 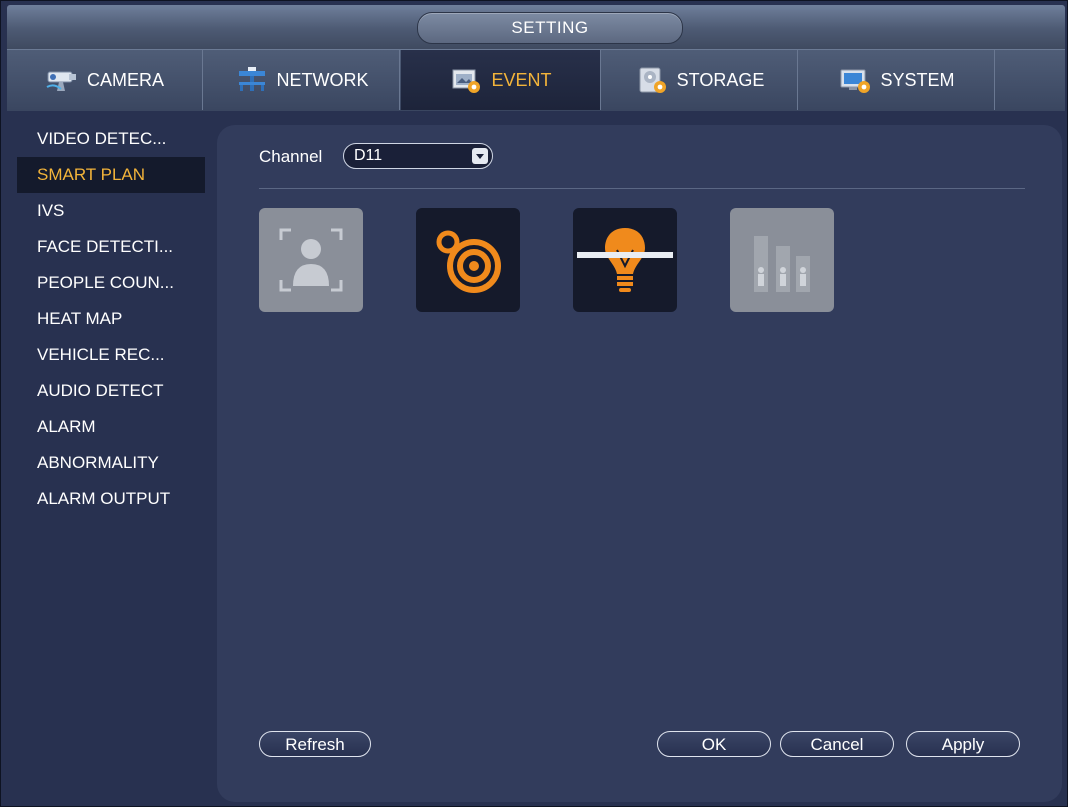 I want to click on sidebar-item-alarm: ALARM, so click(x=111, y=427).